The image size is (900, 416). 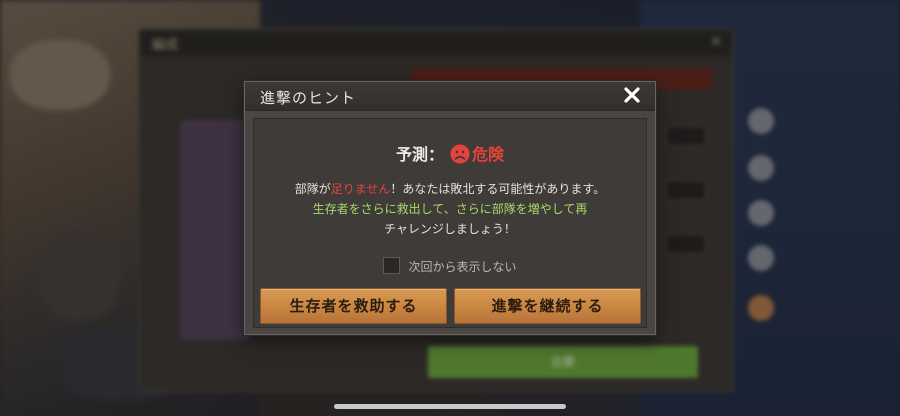 I want to click on hint-message: 生存者をさらに救出して、さらに部隊を増やして再, so click(x=450, y=209).